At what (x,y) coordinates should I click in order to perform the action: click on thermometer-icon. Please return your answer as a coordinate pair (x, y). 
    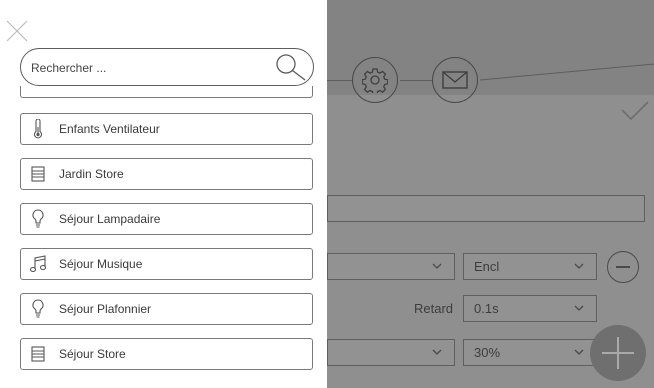
    Looking at the image, I should click on (38, 129).